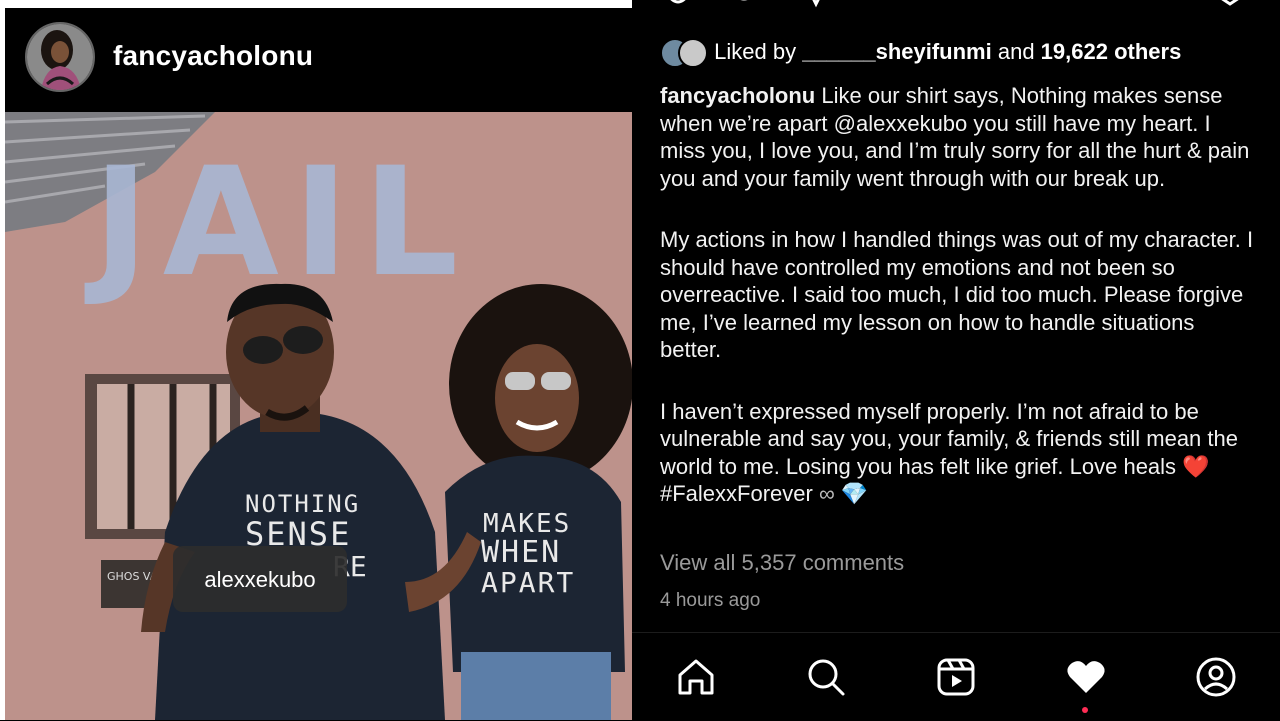  Describe the element at coordinates (897, 51) in the screenshot. I see `liker-username: ______sheyifunmi` at that location.